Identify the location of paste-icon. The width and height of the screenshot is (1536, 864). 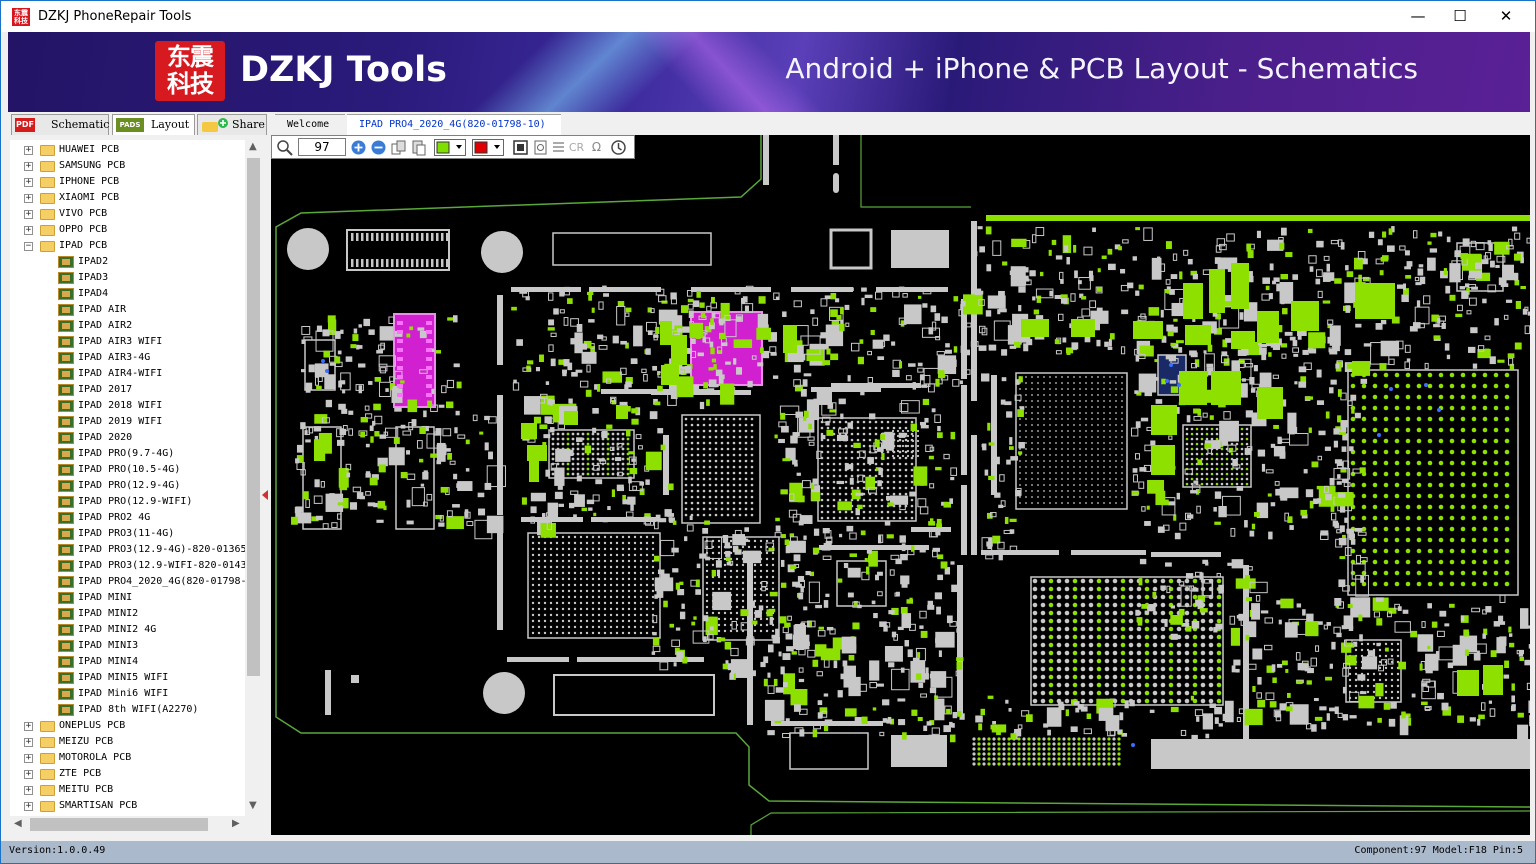
(418, 147).